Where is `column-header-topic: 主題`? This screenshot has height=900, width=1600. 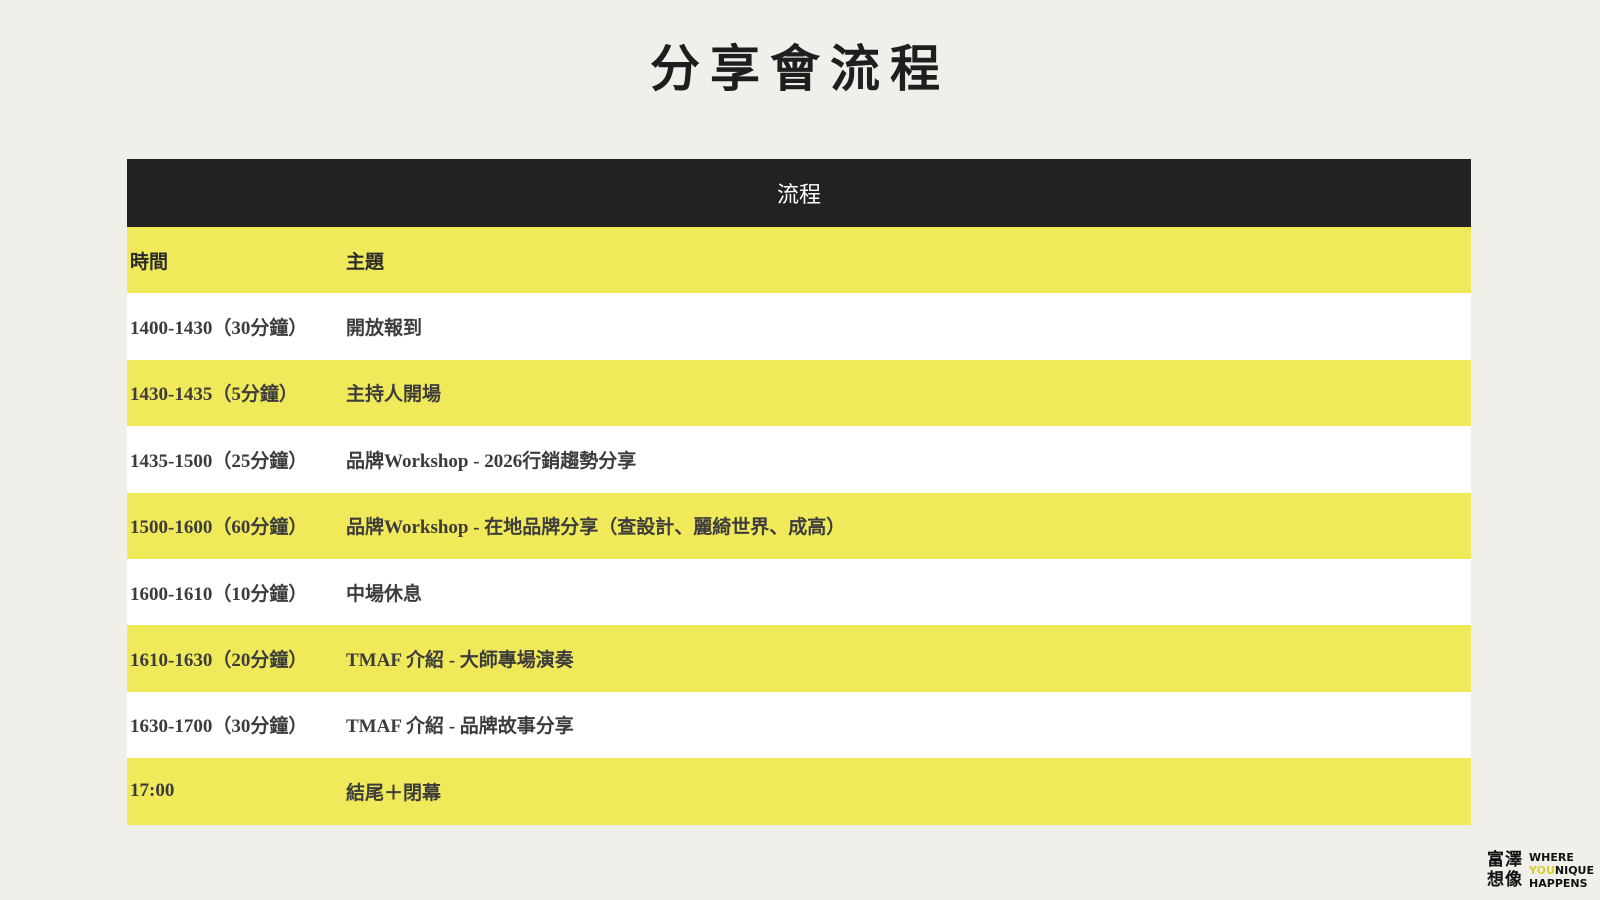 column-header-topic: 主題 is located at coordinates (365, 262).